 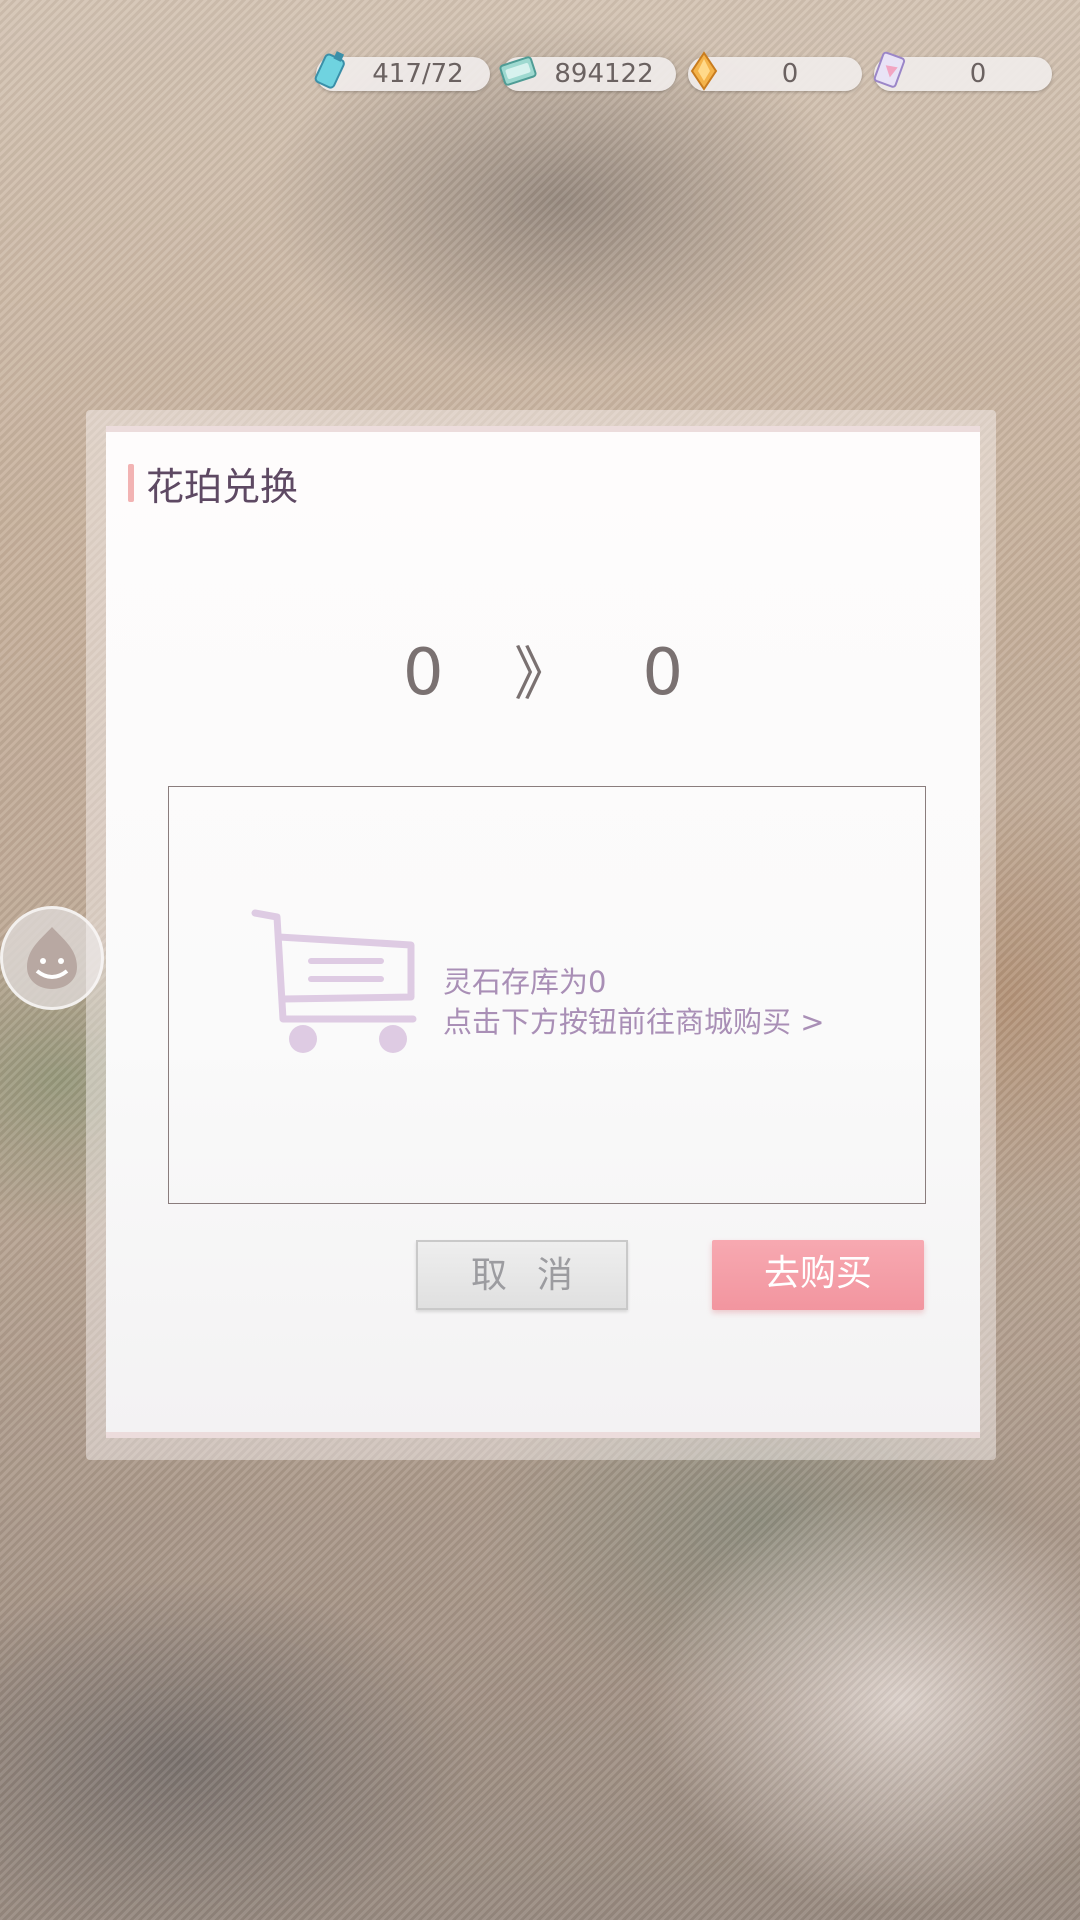 What do you see at coordinates (818, 1275) in the screenshot?
I see `go-buy-button: 去购买` at bounding box center [818, 1275].